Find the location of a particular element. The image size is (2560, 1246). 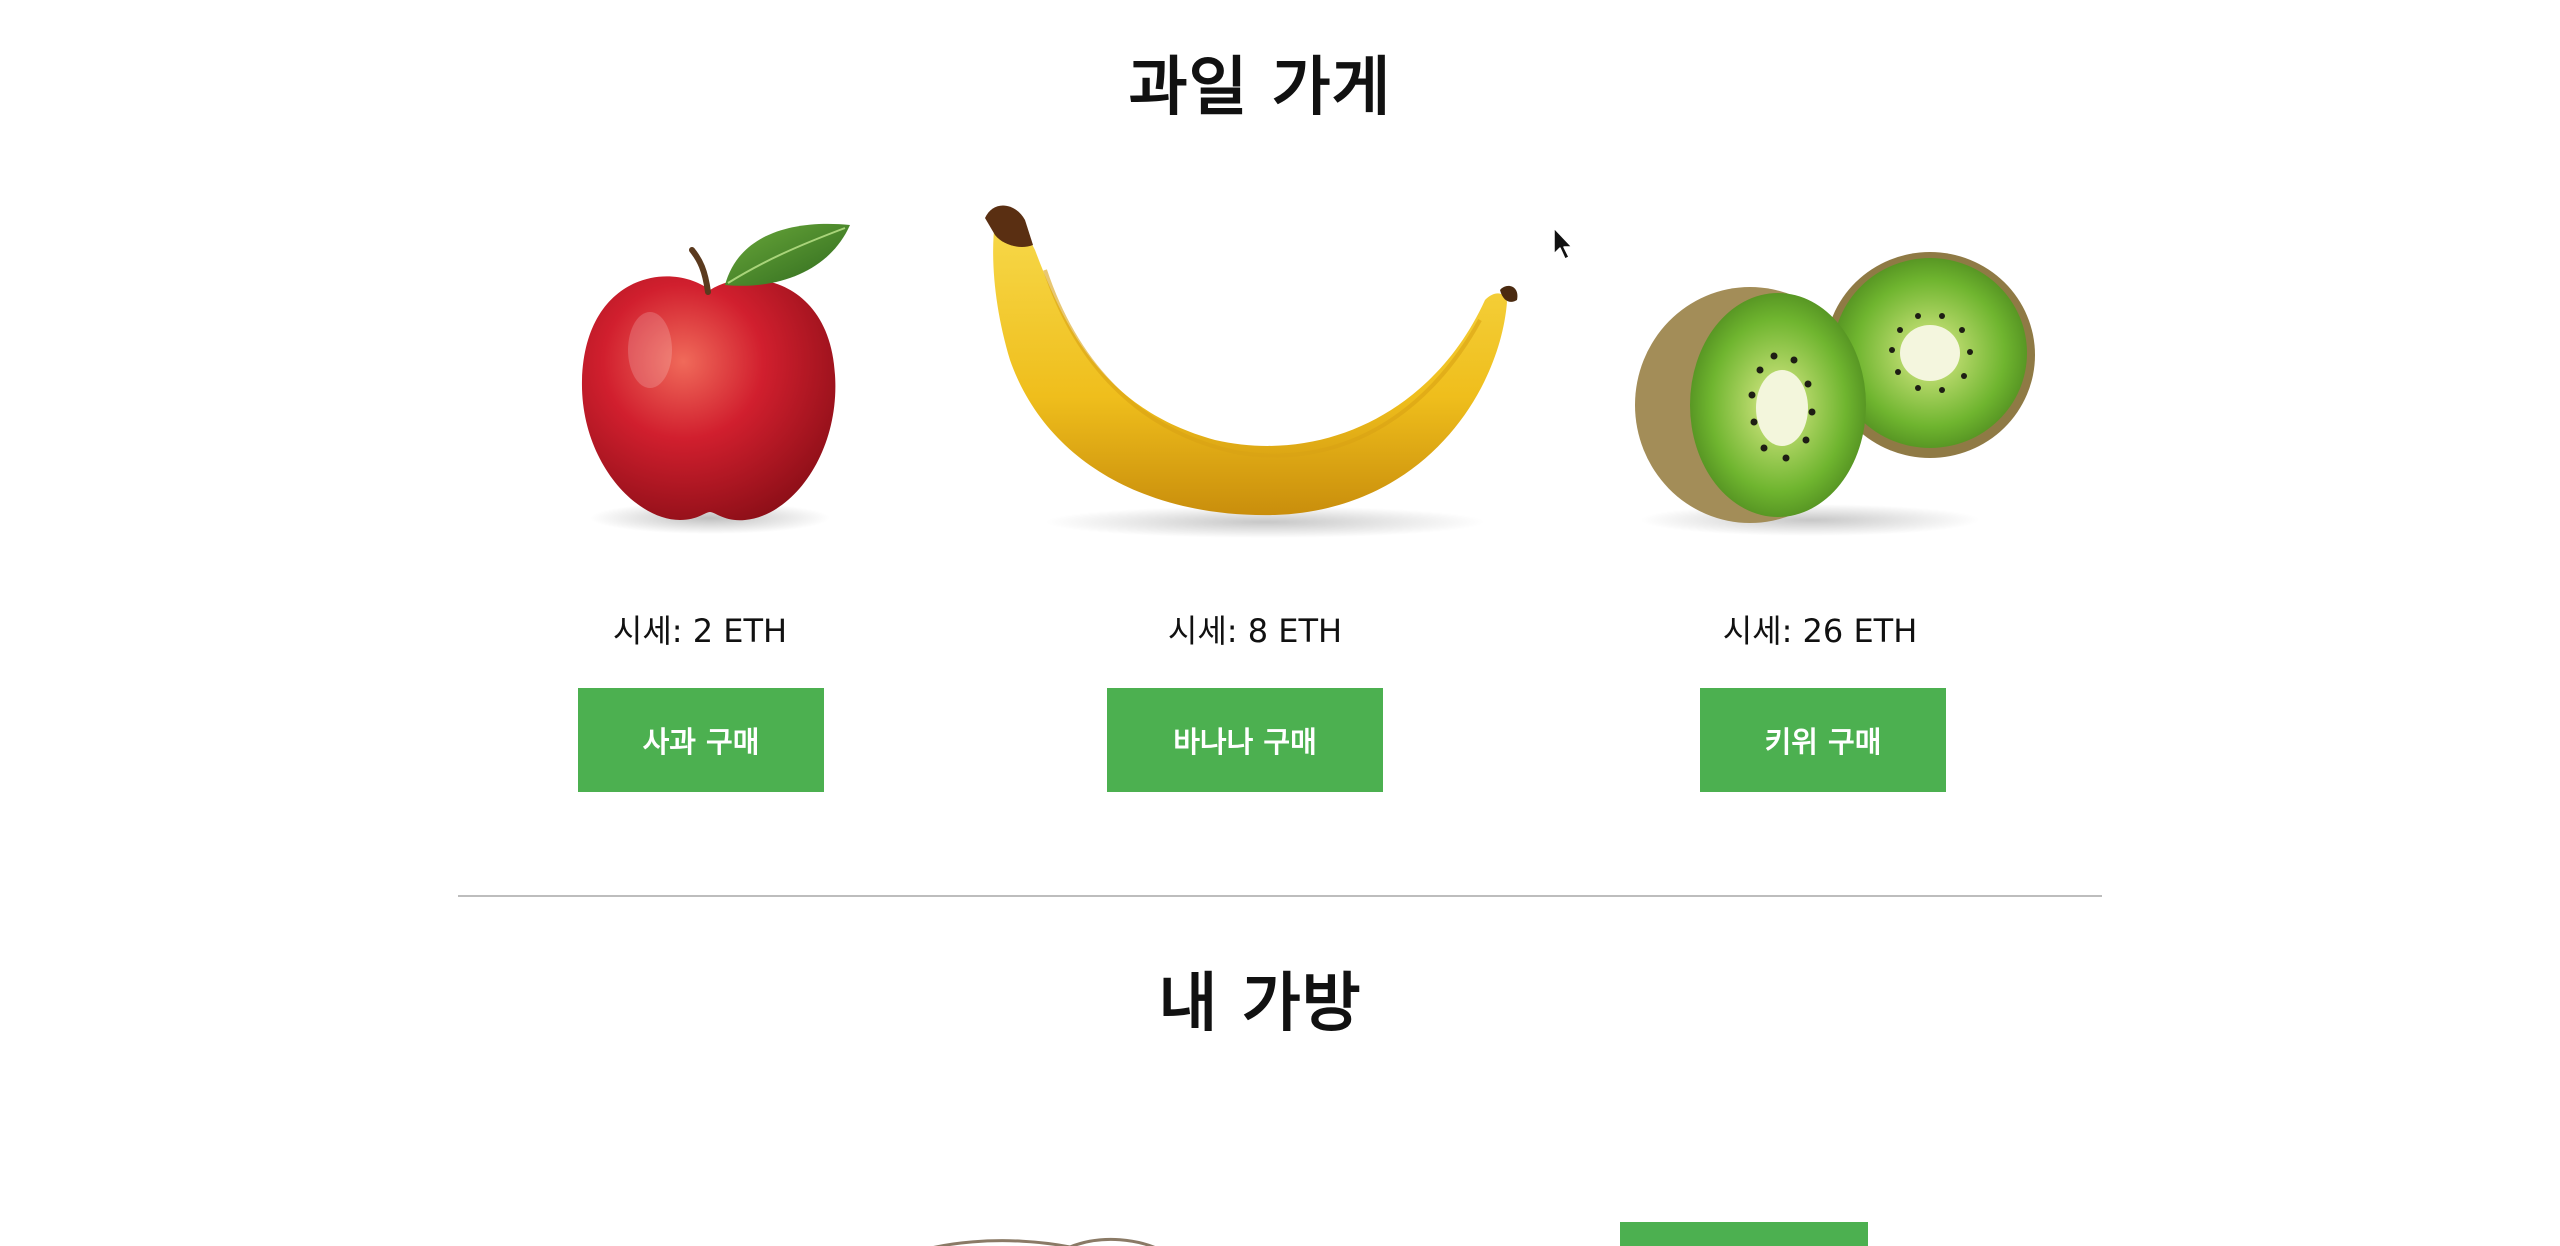

apple-image is located at coordinates (700, 385).